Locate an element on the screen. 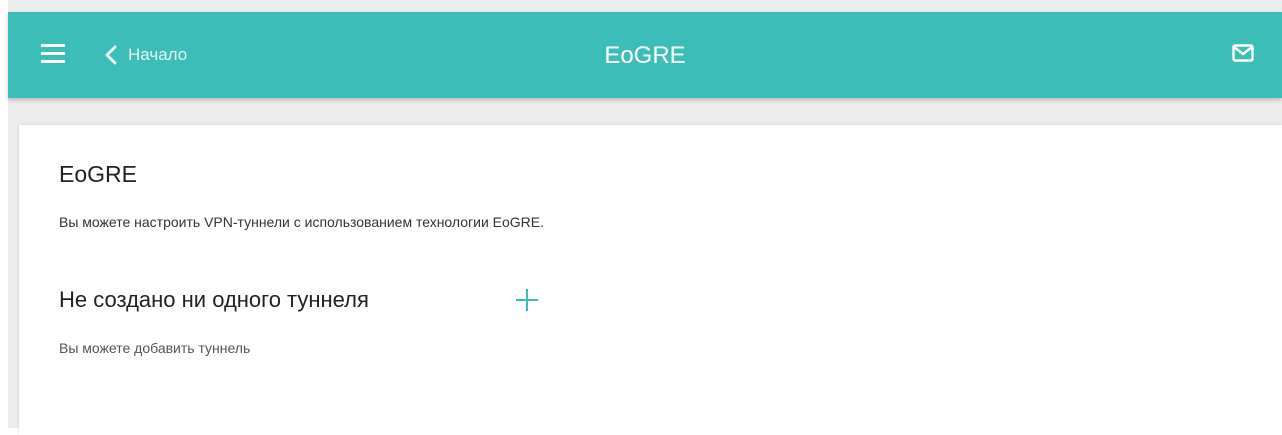 This screenshot has width=1282, height=435. hamburger-menu-icon is located at coordinates (53, 54).